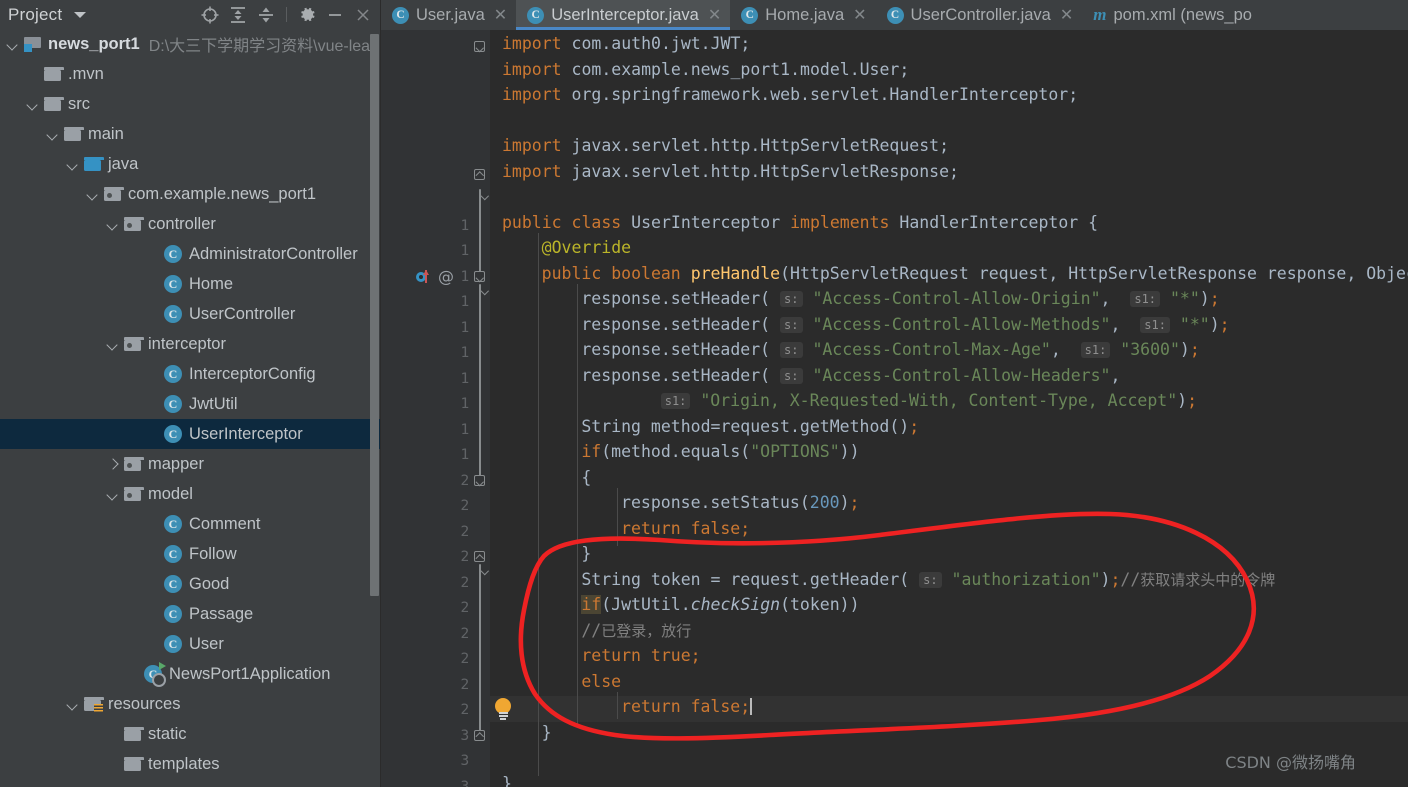 The image size is (1408, 787). I want to click on code-line-29: return false;, so click(621, 707).